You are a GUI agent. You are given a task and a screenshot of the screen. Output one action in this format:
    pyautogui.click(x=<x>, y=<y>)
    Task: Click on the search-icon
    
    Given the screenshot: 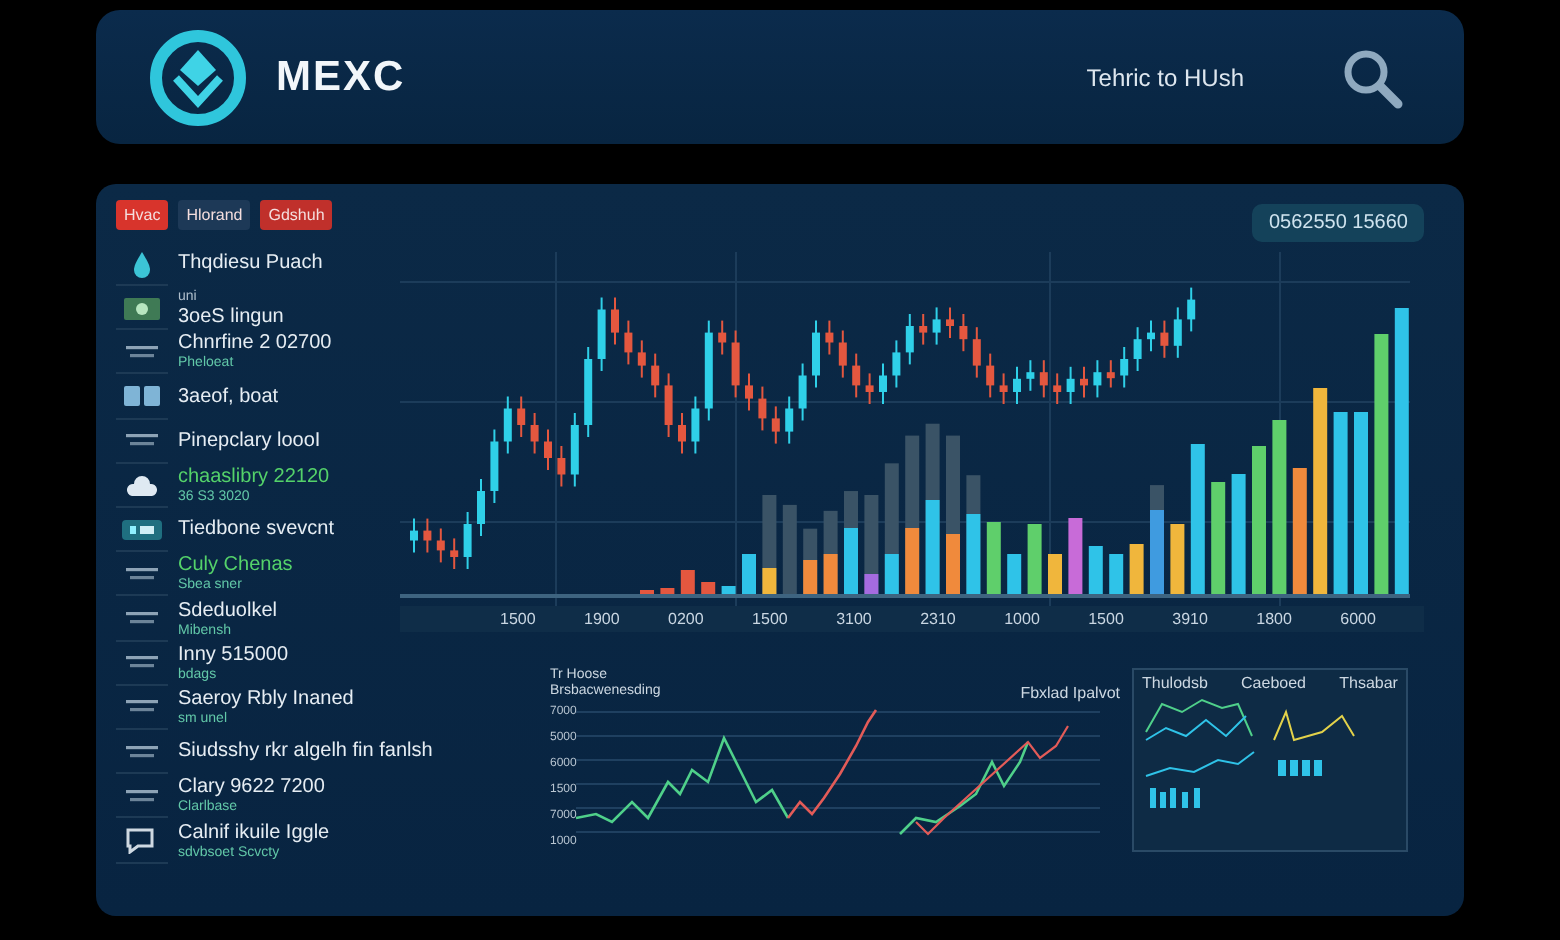 What is the action you would take?
    pyautogui.click(x=1372, y=77)
    